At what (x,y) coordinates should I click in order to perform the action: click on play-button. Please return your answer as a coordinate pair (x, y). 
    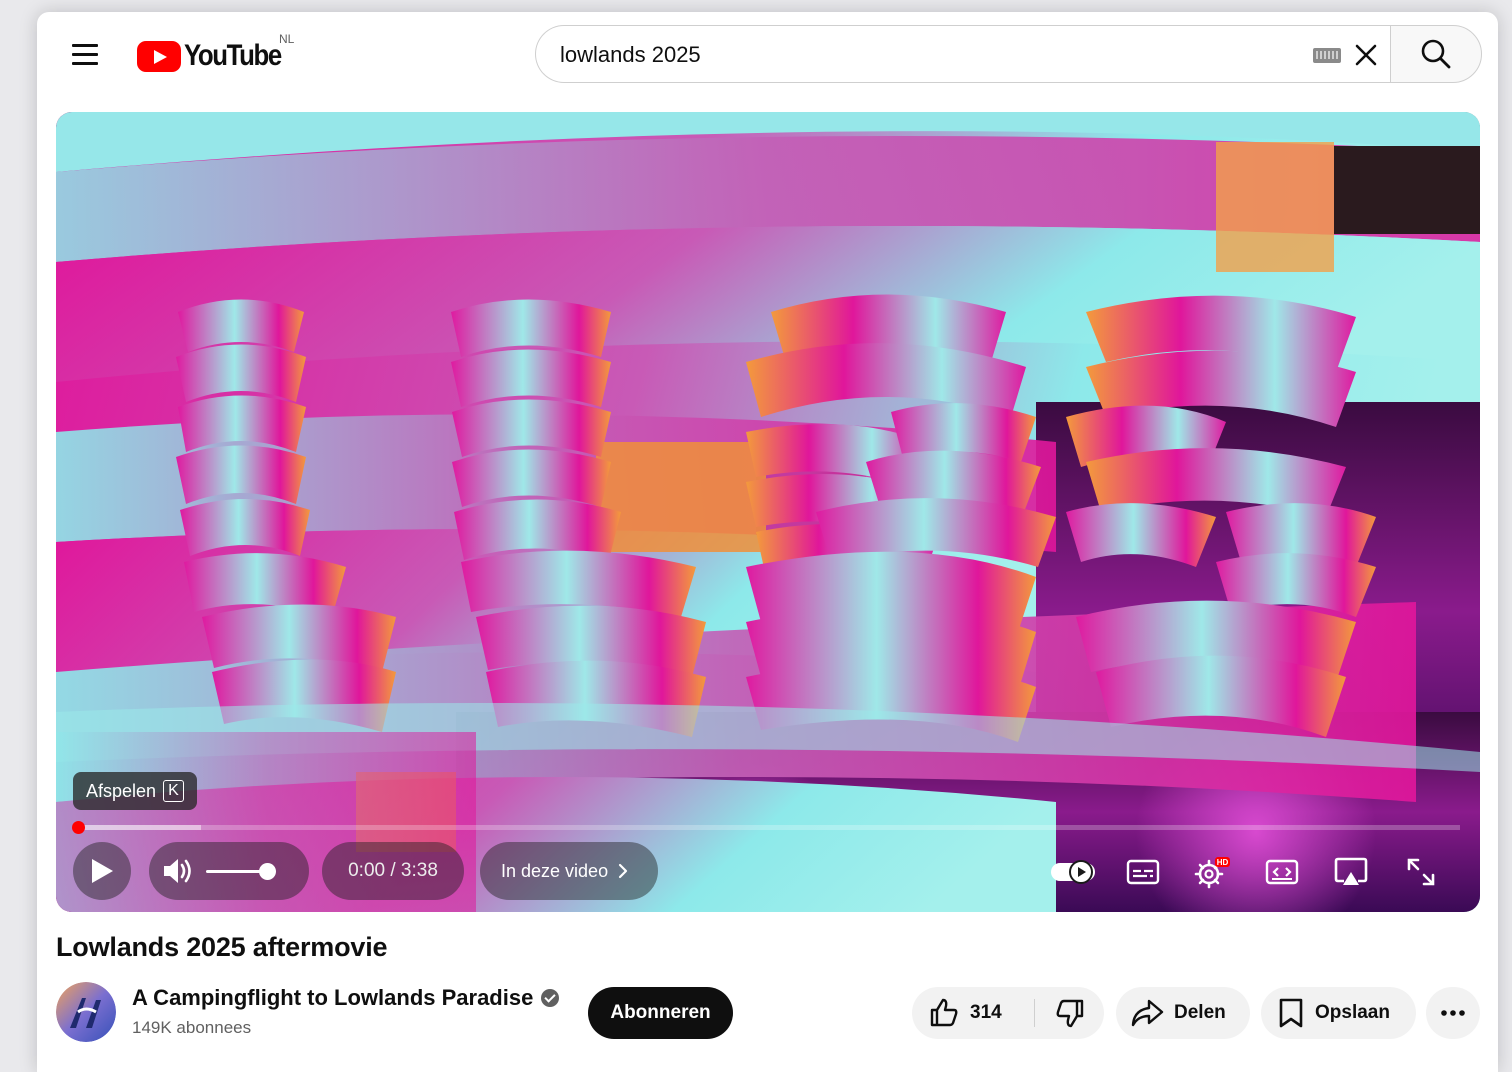
    Looking at the image, I should click on (102, 871).